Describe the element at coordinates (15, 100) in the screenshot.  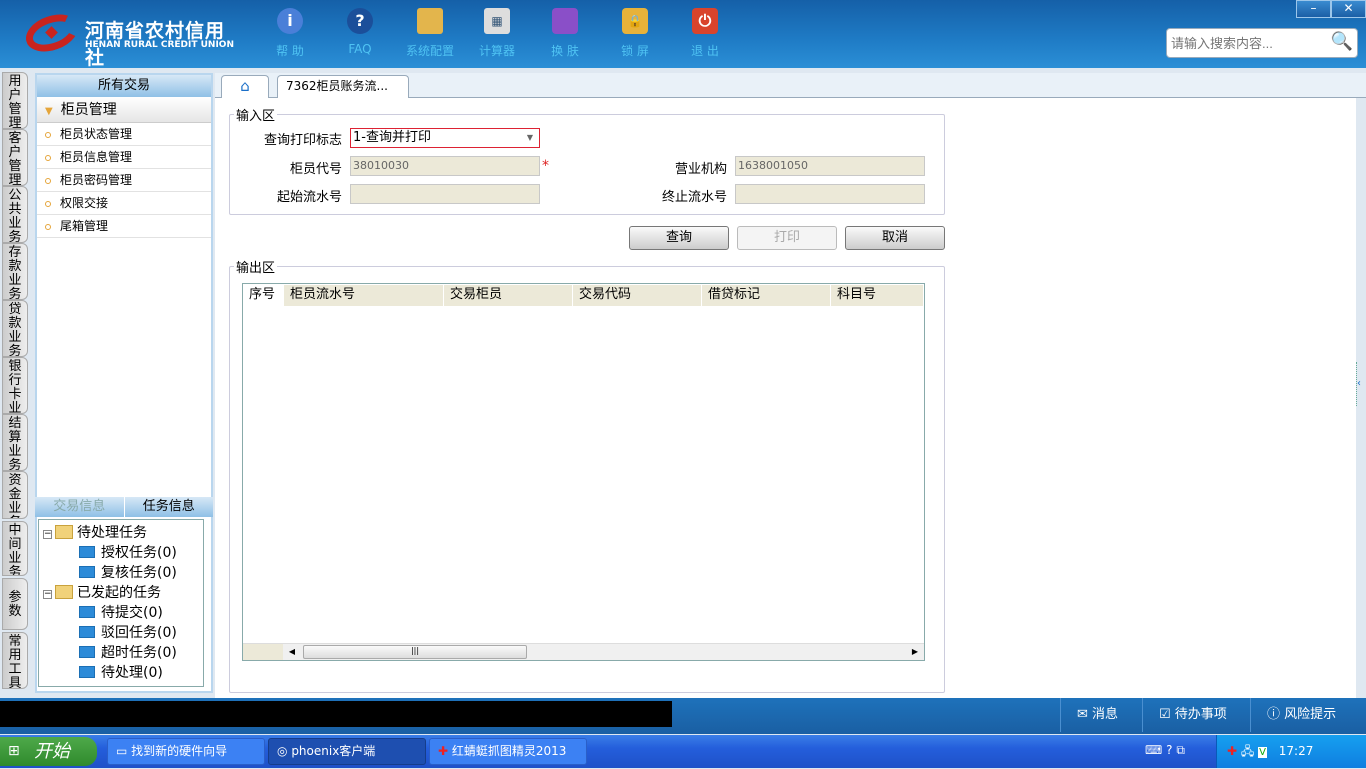
I see `vtab-user-mgmt: 用户管理` at that location.